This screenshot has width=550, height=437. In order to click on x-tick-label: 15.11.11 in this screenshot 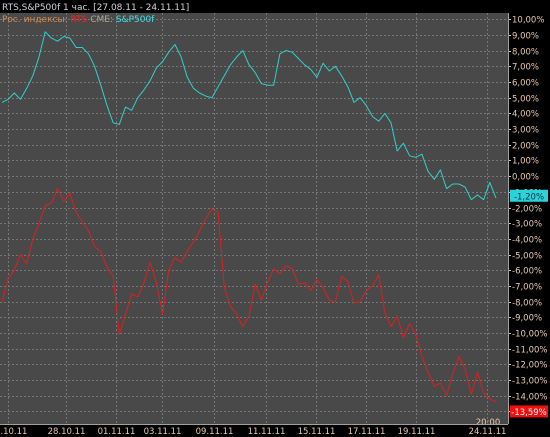, I will do `click(317, 432)`.